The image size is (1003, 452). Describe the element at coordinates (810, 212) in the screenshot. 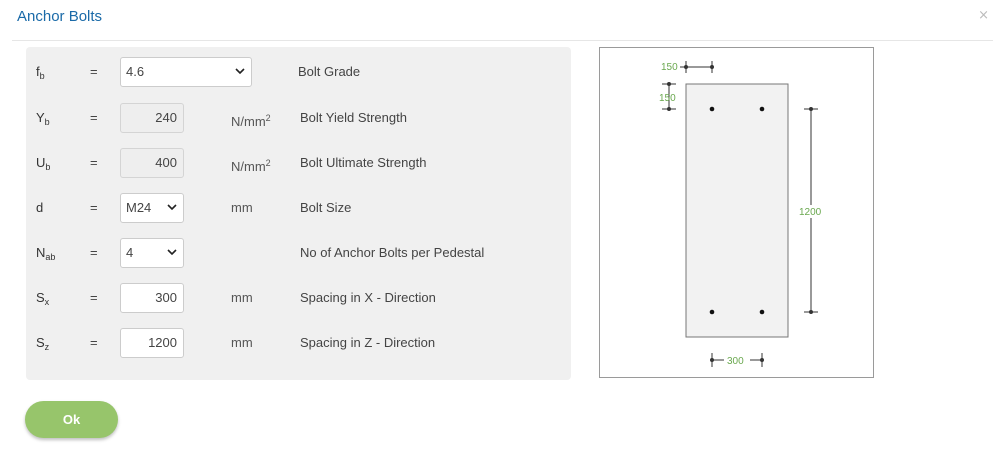

I see `spacing-z-label: 1200` at that location.